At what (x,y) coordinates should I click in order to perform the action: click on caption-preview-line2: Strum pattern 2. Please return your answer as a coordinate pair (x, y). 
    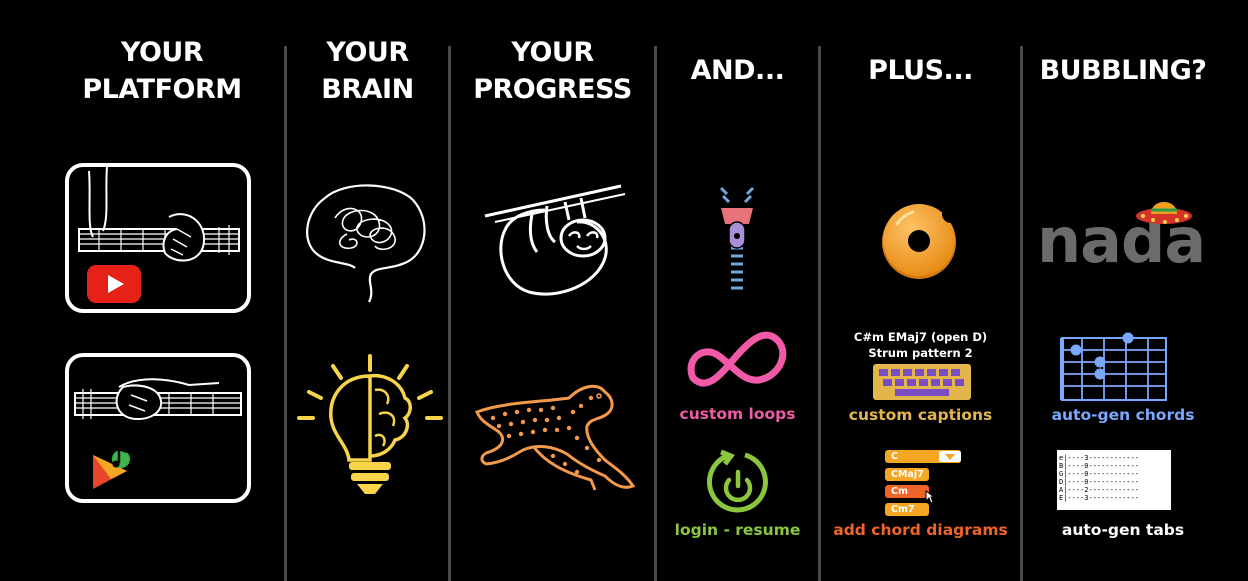
    Looking at the image, I should click on (920, 353).